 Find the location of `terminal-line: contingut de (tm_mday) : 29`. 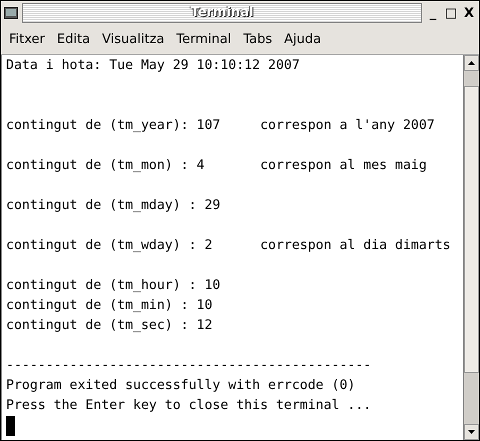

terminal-line: contingut de (tm_mday) : 29 is located at coordinates (114, 206).